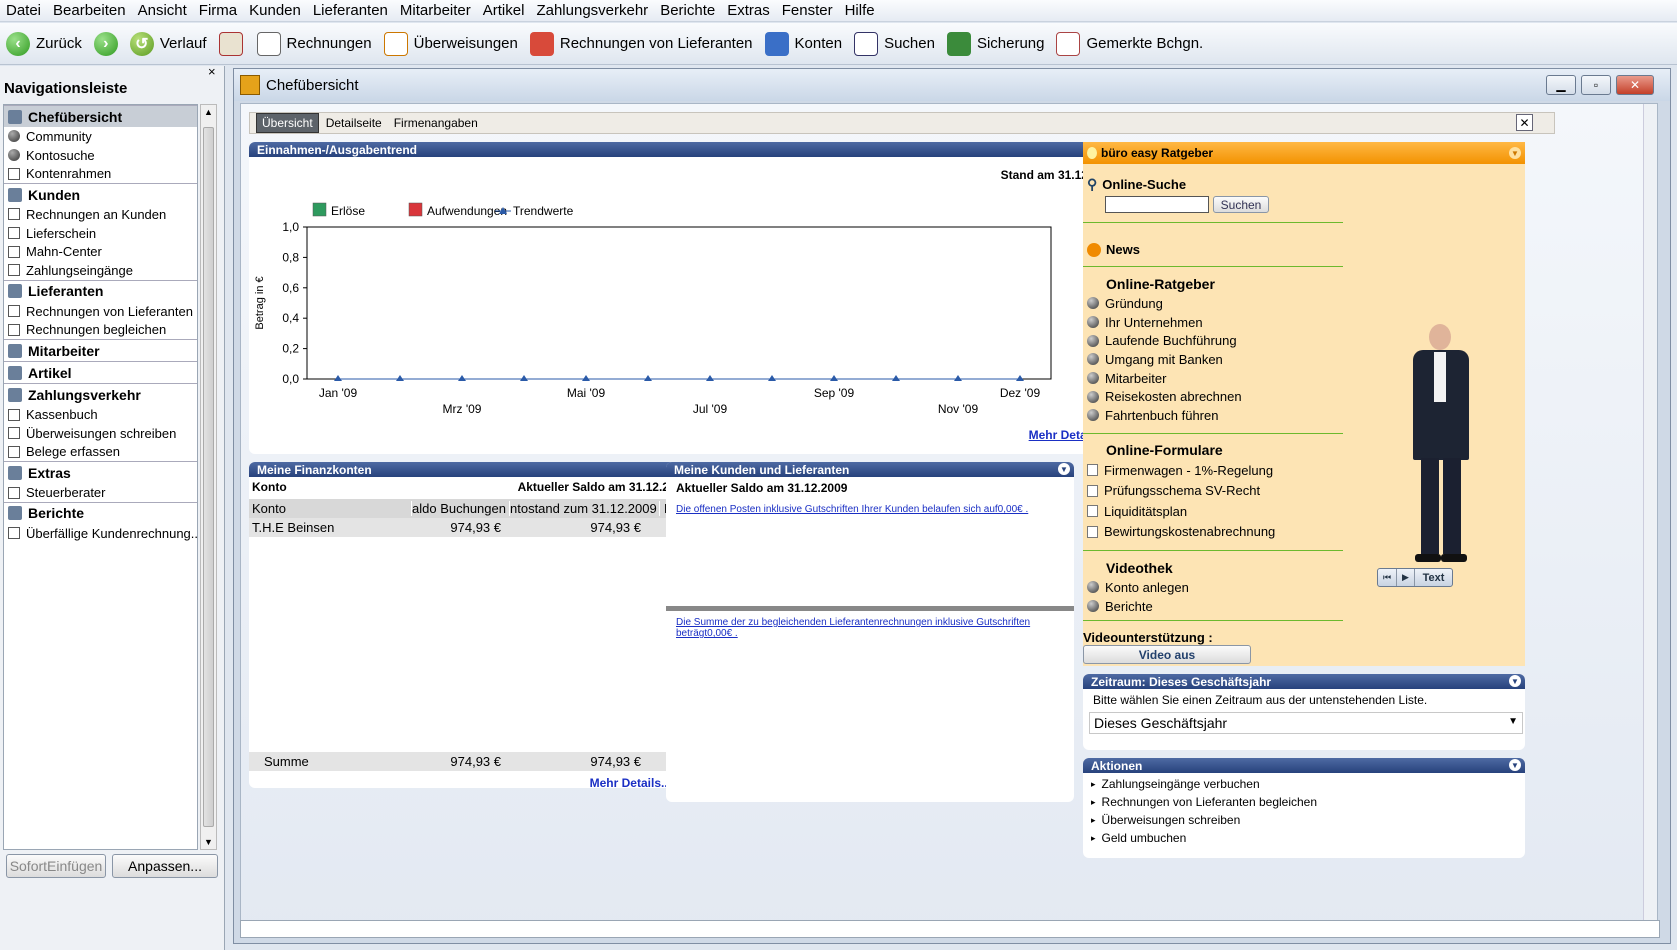 This screenshot has width=1677, height=950. Describe the element at coordinates (100, 330) in the screenshot. I see `sidebar-item-rechnungen-begleichen: Rechnungen begleichen` at that location.